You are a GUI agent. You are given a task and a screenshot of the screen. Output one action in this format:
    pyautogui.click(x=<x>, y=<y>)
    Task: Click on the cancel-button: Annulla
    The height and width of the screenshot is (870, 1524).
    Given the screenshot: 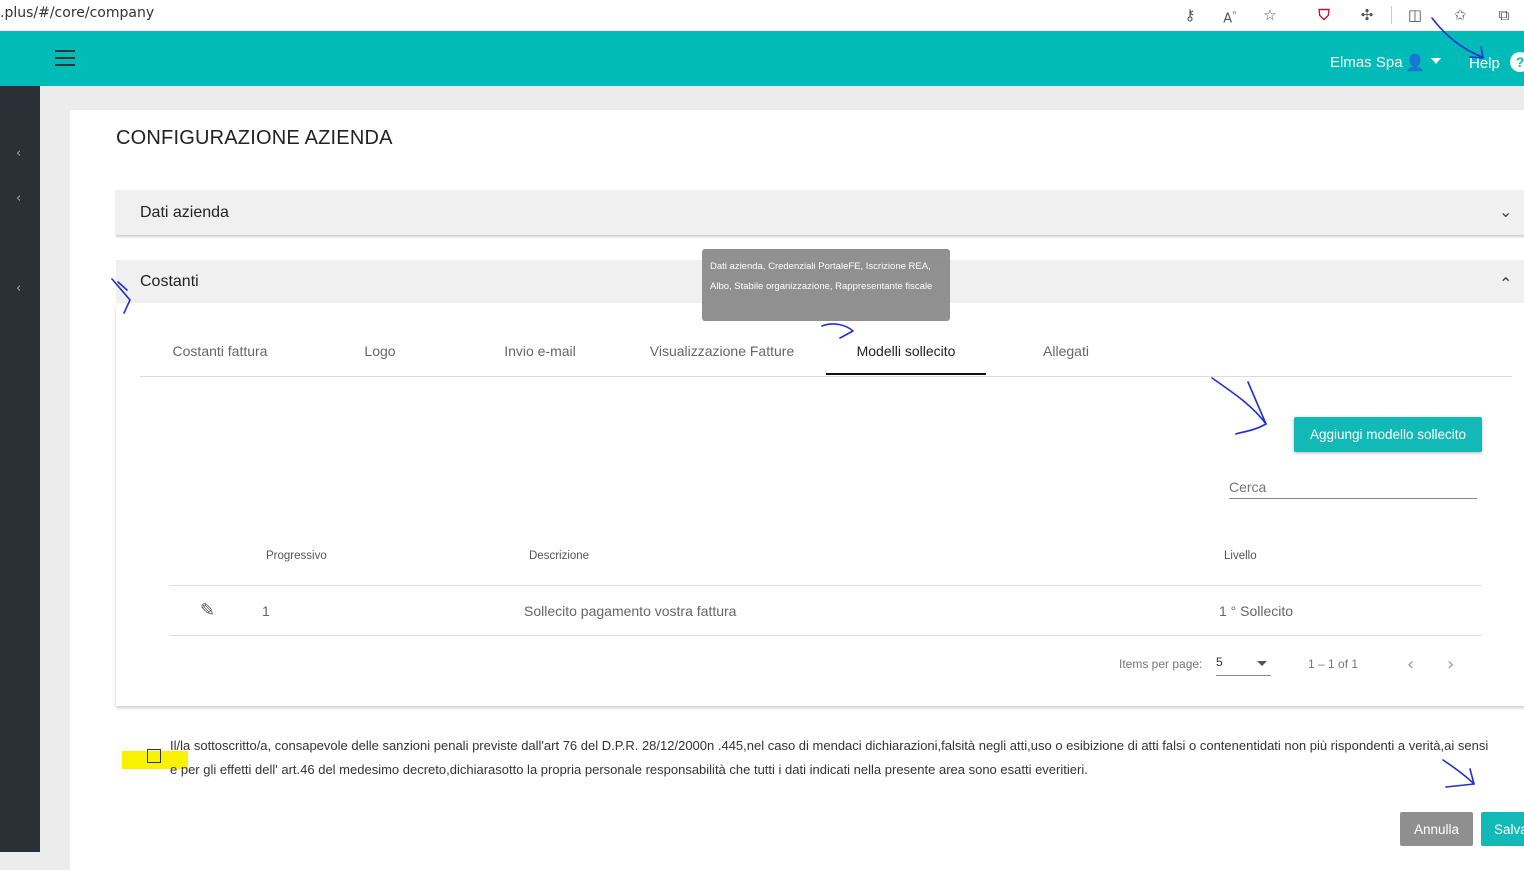 What is the action you would take?
    pyautogui.click(x=1436, y=829)
    